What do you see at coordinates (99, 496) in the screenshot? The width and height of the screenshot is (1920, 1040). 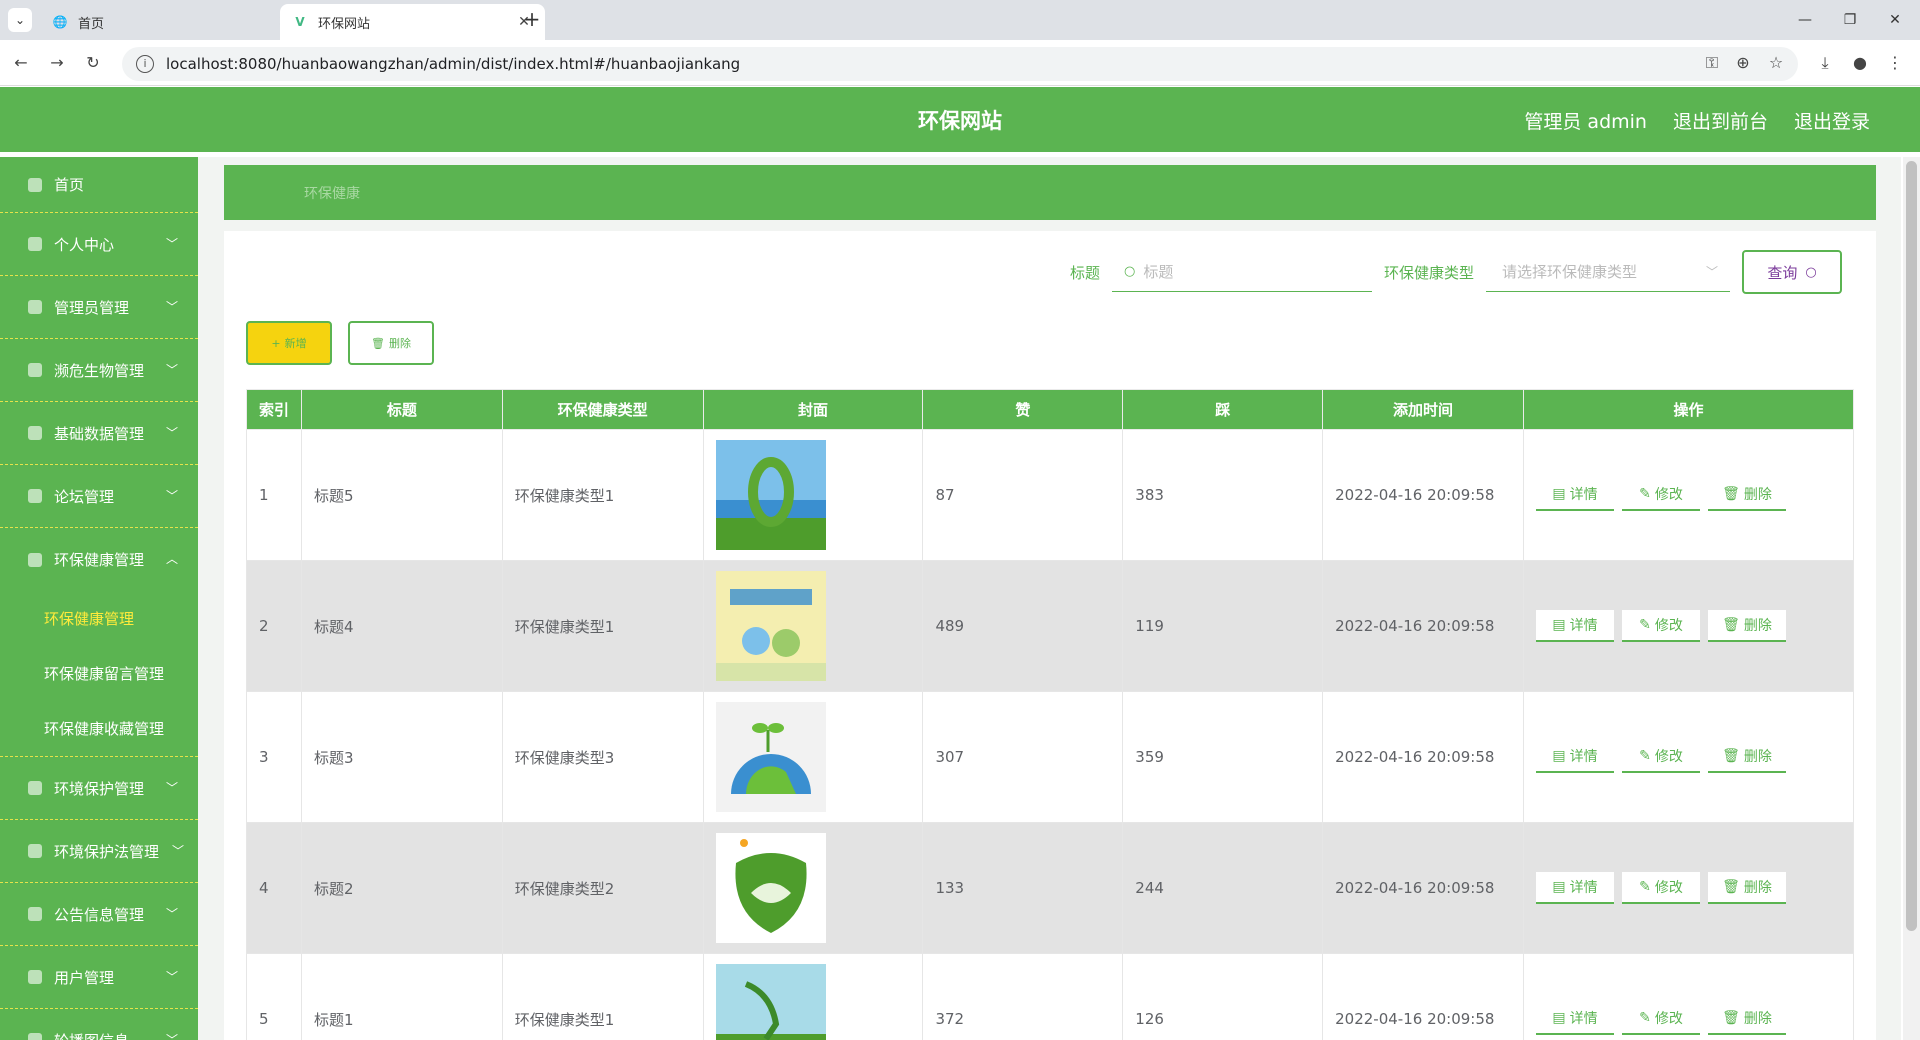 I see `sidebar-item-forum: 论坛管理 ﹀` at bounding box center [99, 496].